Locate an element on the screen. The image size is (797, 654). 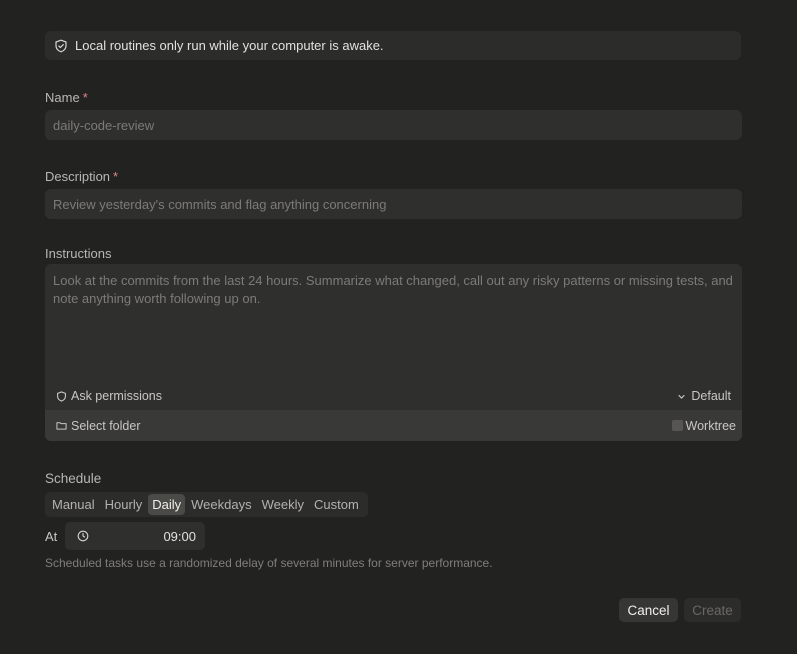
cancel-button: Cancel is located at coordinates (648, 610).